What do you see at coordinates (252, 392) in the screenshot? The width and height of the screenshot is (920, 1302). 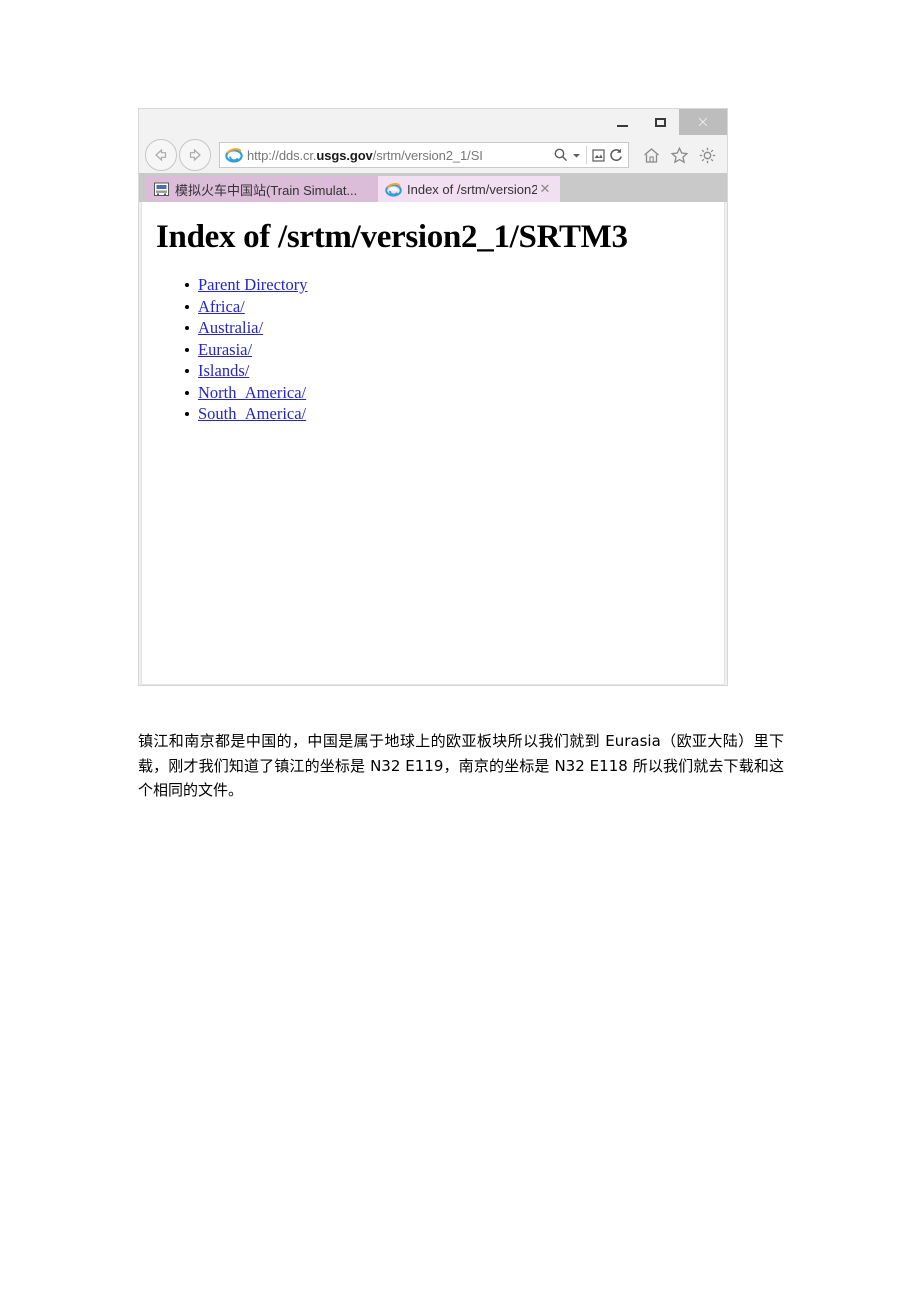 I see `link-north-america: North_America/` at bounding box center [252, 392].